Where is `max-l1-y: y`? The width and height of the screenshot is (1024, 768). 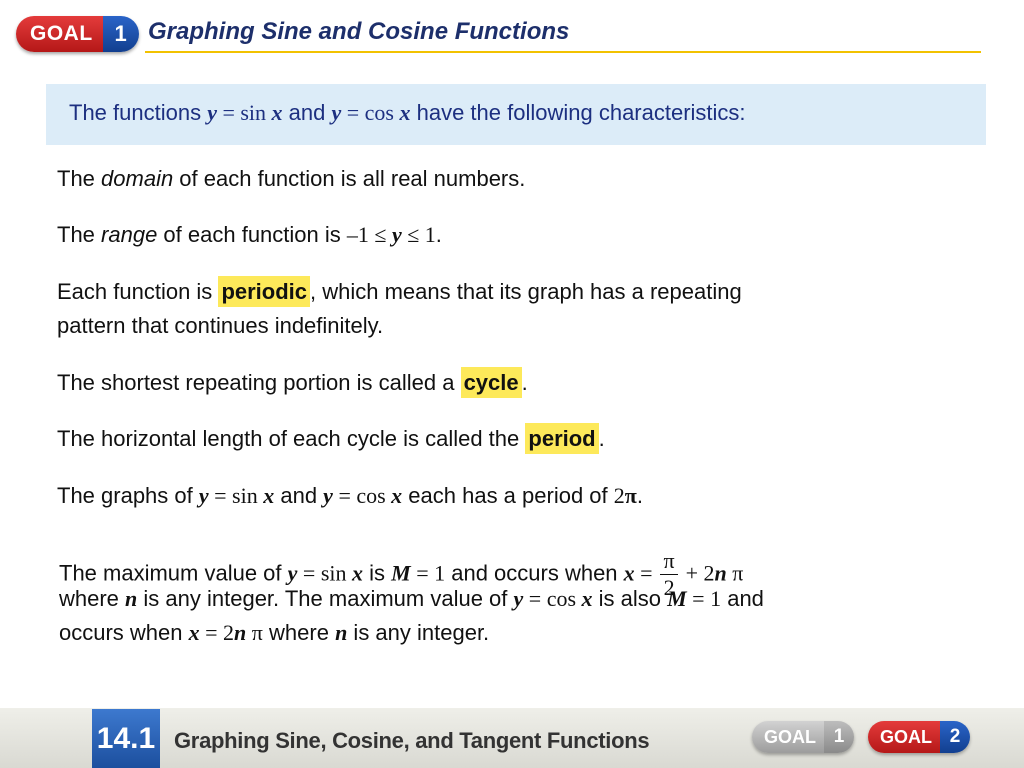
max-l1-y: y is located at coordinates (292, 573).